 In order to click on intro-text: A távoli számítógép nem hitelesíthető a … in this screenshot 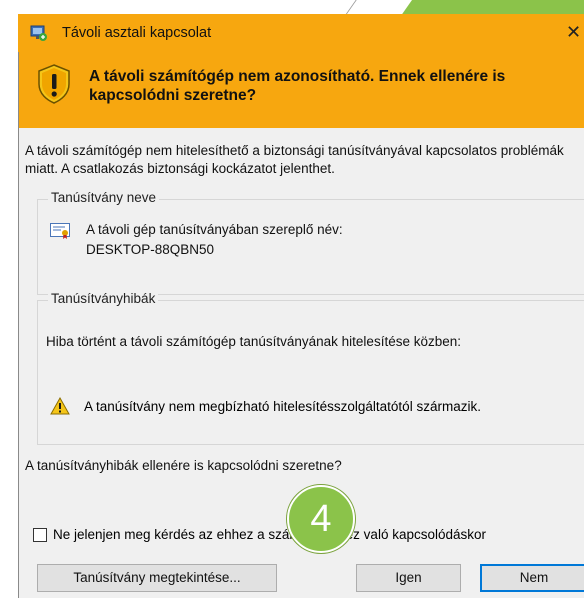, I will do `click(294, 159)`.